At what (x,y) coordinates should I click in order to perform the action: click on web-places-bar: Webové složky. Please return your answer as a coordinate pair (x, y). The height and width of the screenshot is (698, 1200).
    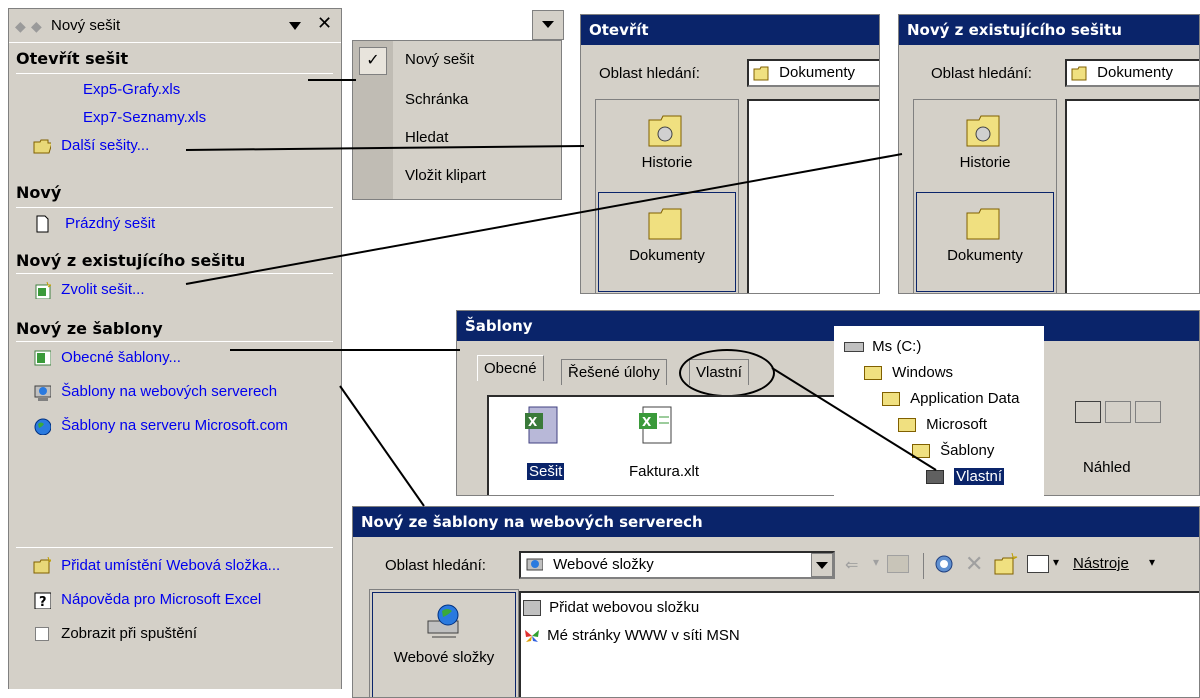
    Looking at the image, I should click on (444, 643).